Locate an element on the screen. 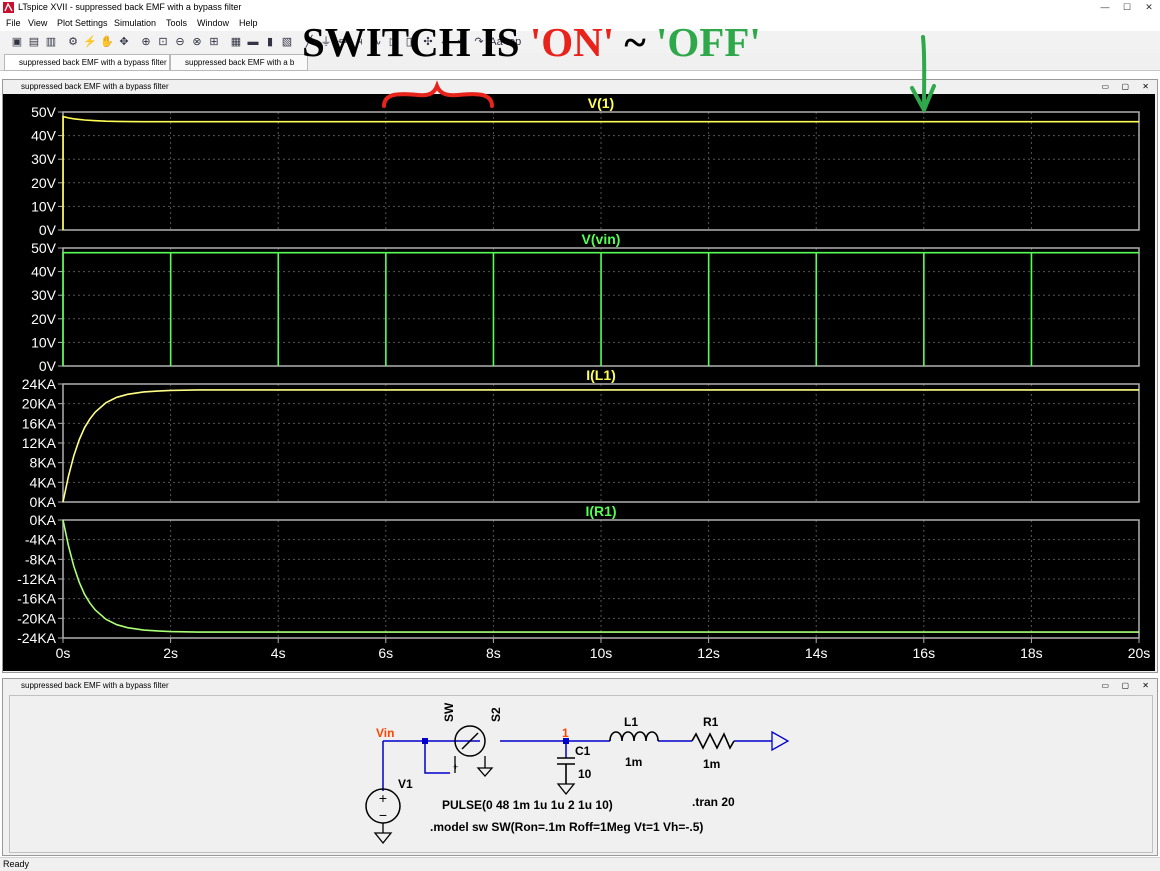 This screenshot has height=871, width=1160. tab-waveform: suppressed back EMF with a bypass filter is located at coordinates (87, 62).